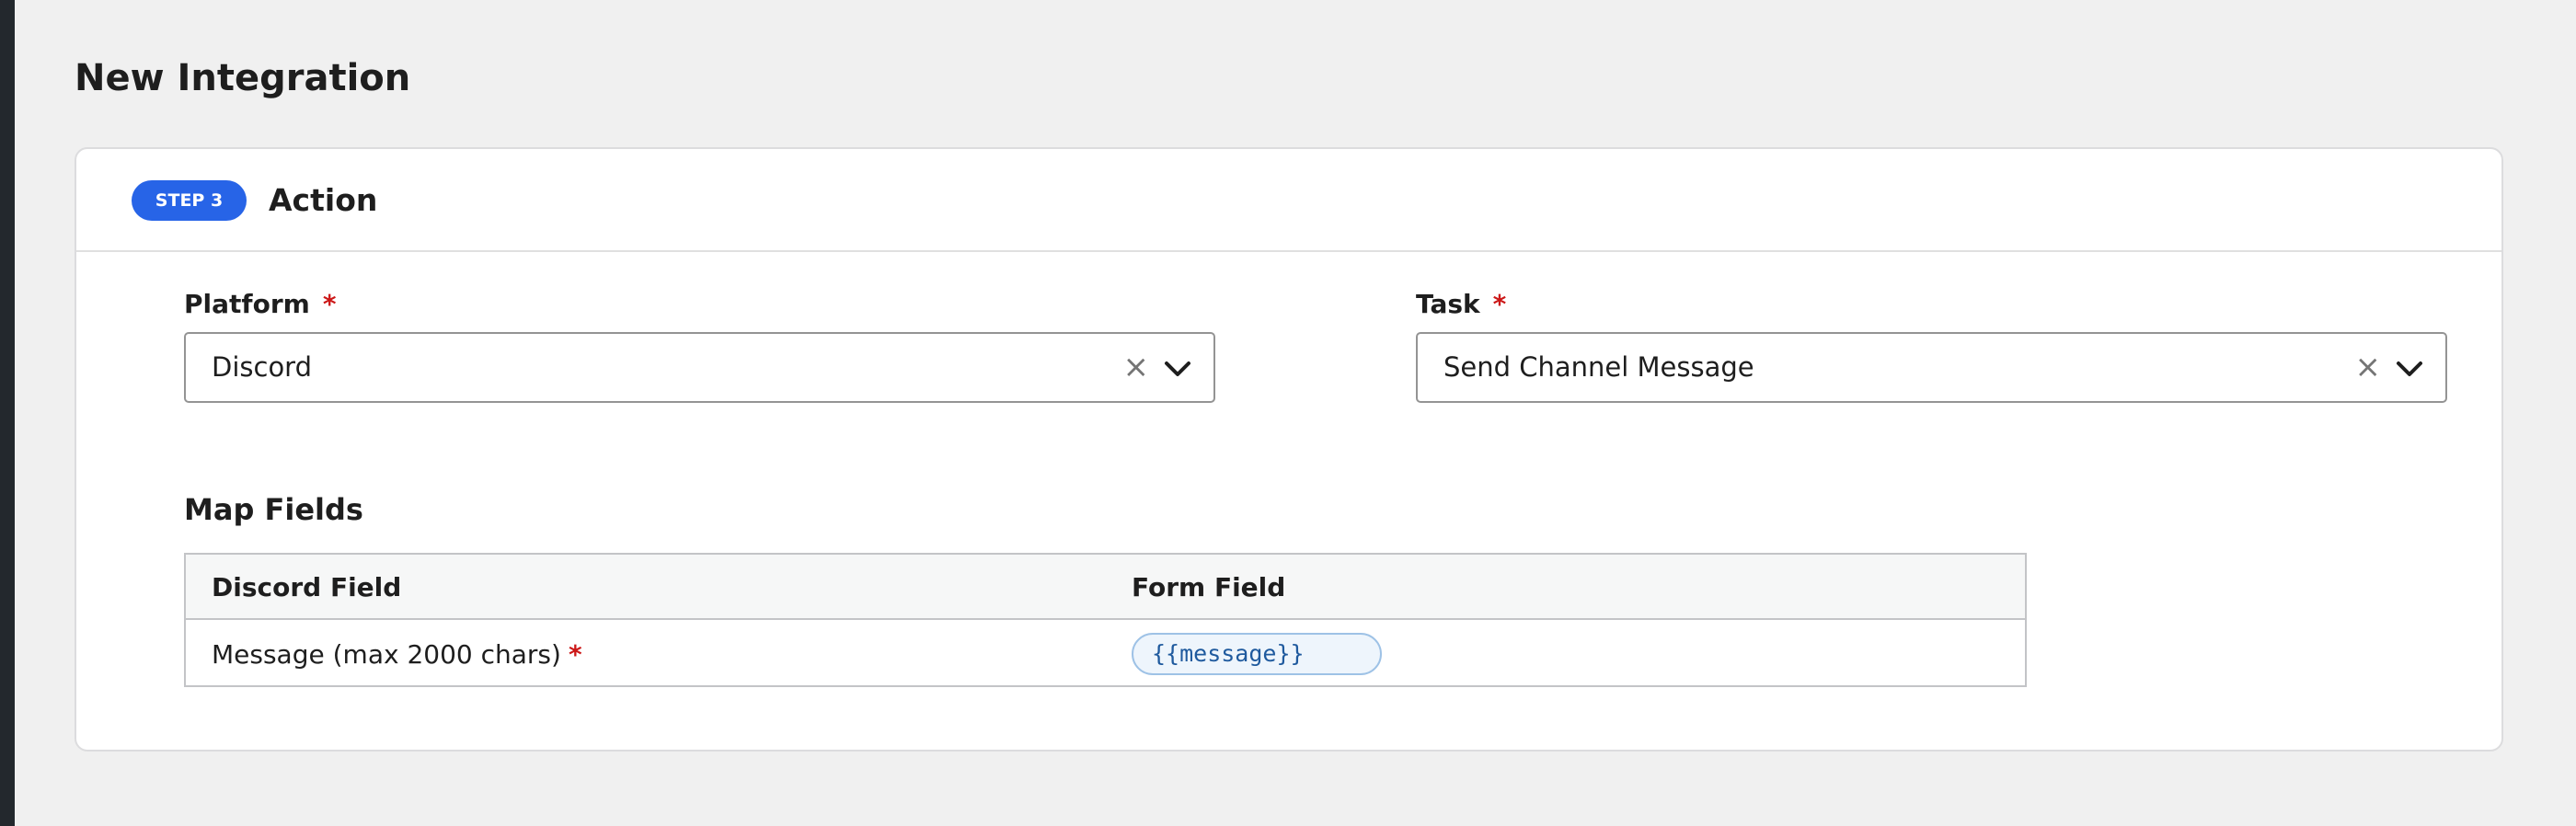 The image size is (2576, 826). What do you see at coordinates (1209, 587) in the screenshot?
I see `column-header-form-field: Form Field` at bounding box center [1209, 587].